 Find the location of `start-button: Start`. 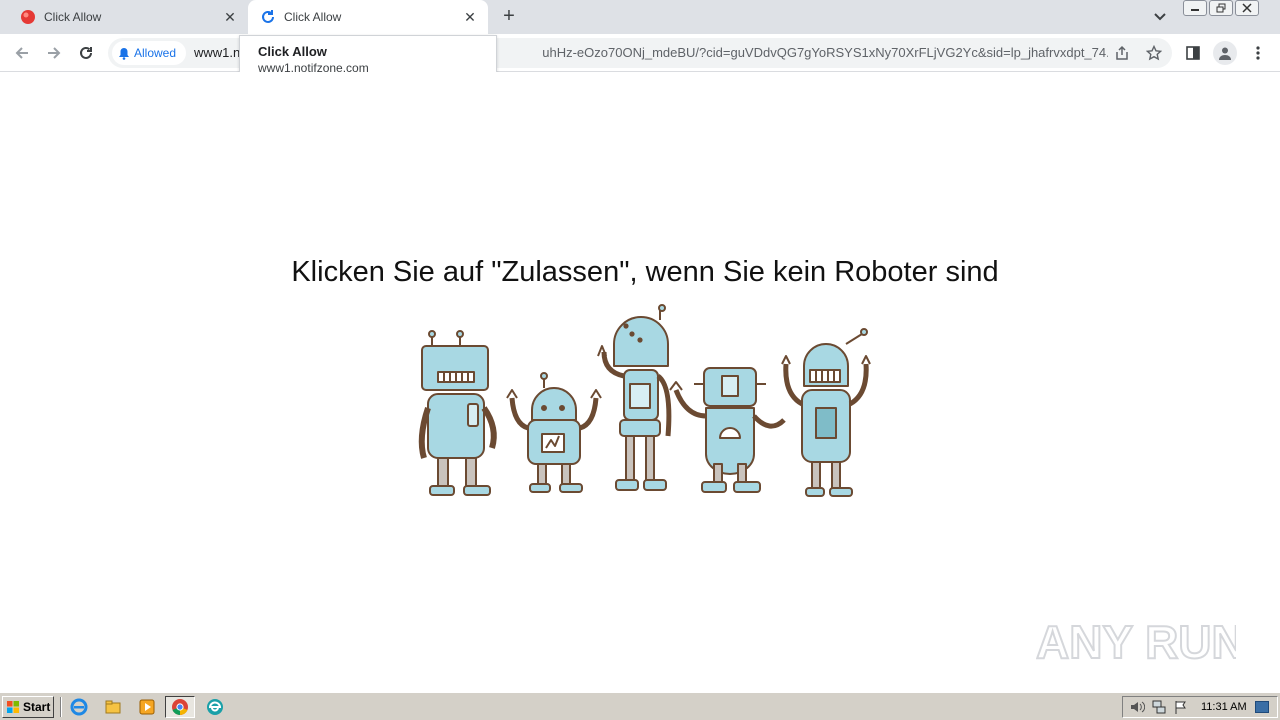

start-button: Start is located at coordinates (28, 707).